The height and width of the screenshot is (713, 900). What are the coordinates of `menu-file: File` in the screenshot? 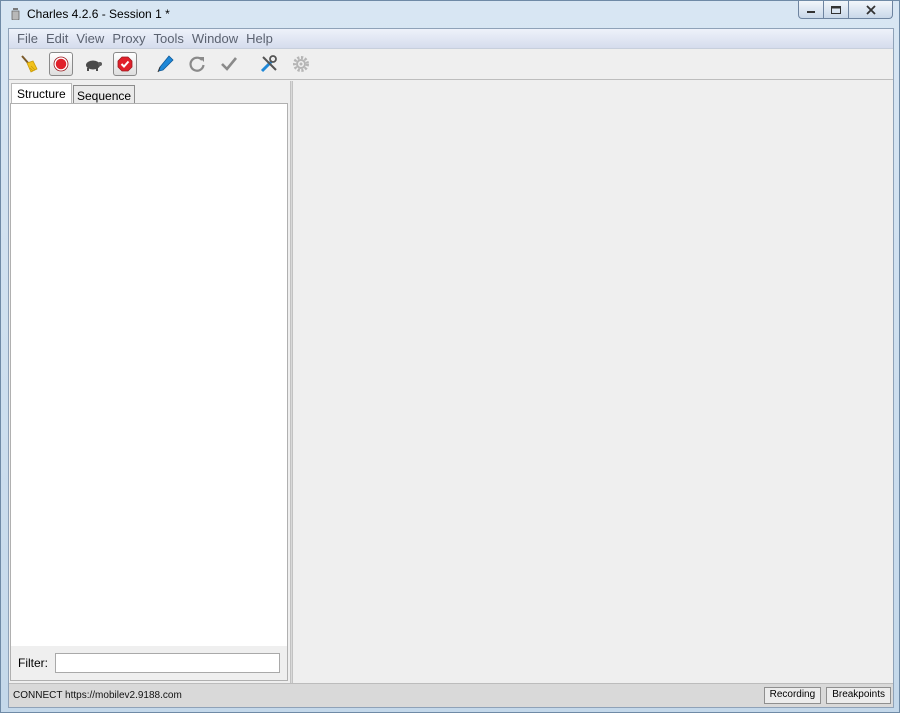 It's located at (27, 38).